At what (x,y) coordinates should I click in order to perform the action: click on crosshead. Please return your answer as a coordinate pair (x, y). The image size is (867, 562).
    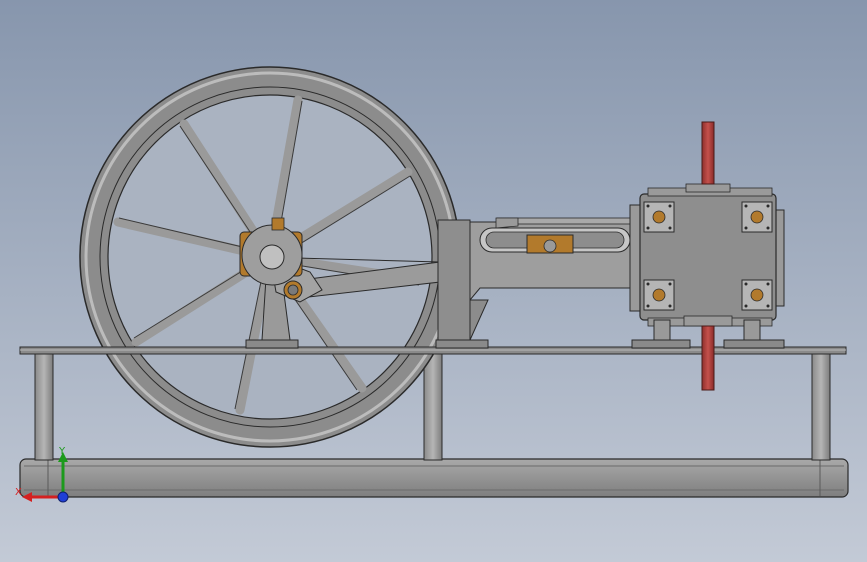
    Looking at the image, I should click on (550, 244).